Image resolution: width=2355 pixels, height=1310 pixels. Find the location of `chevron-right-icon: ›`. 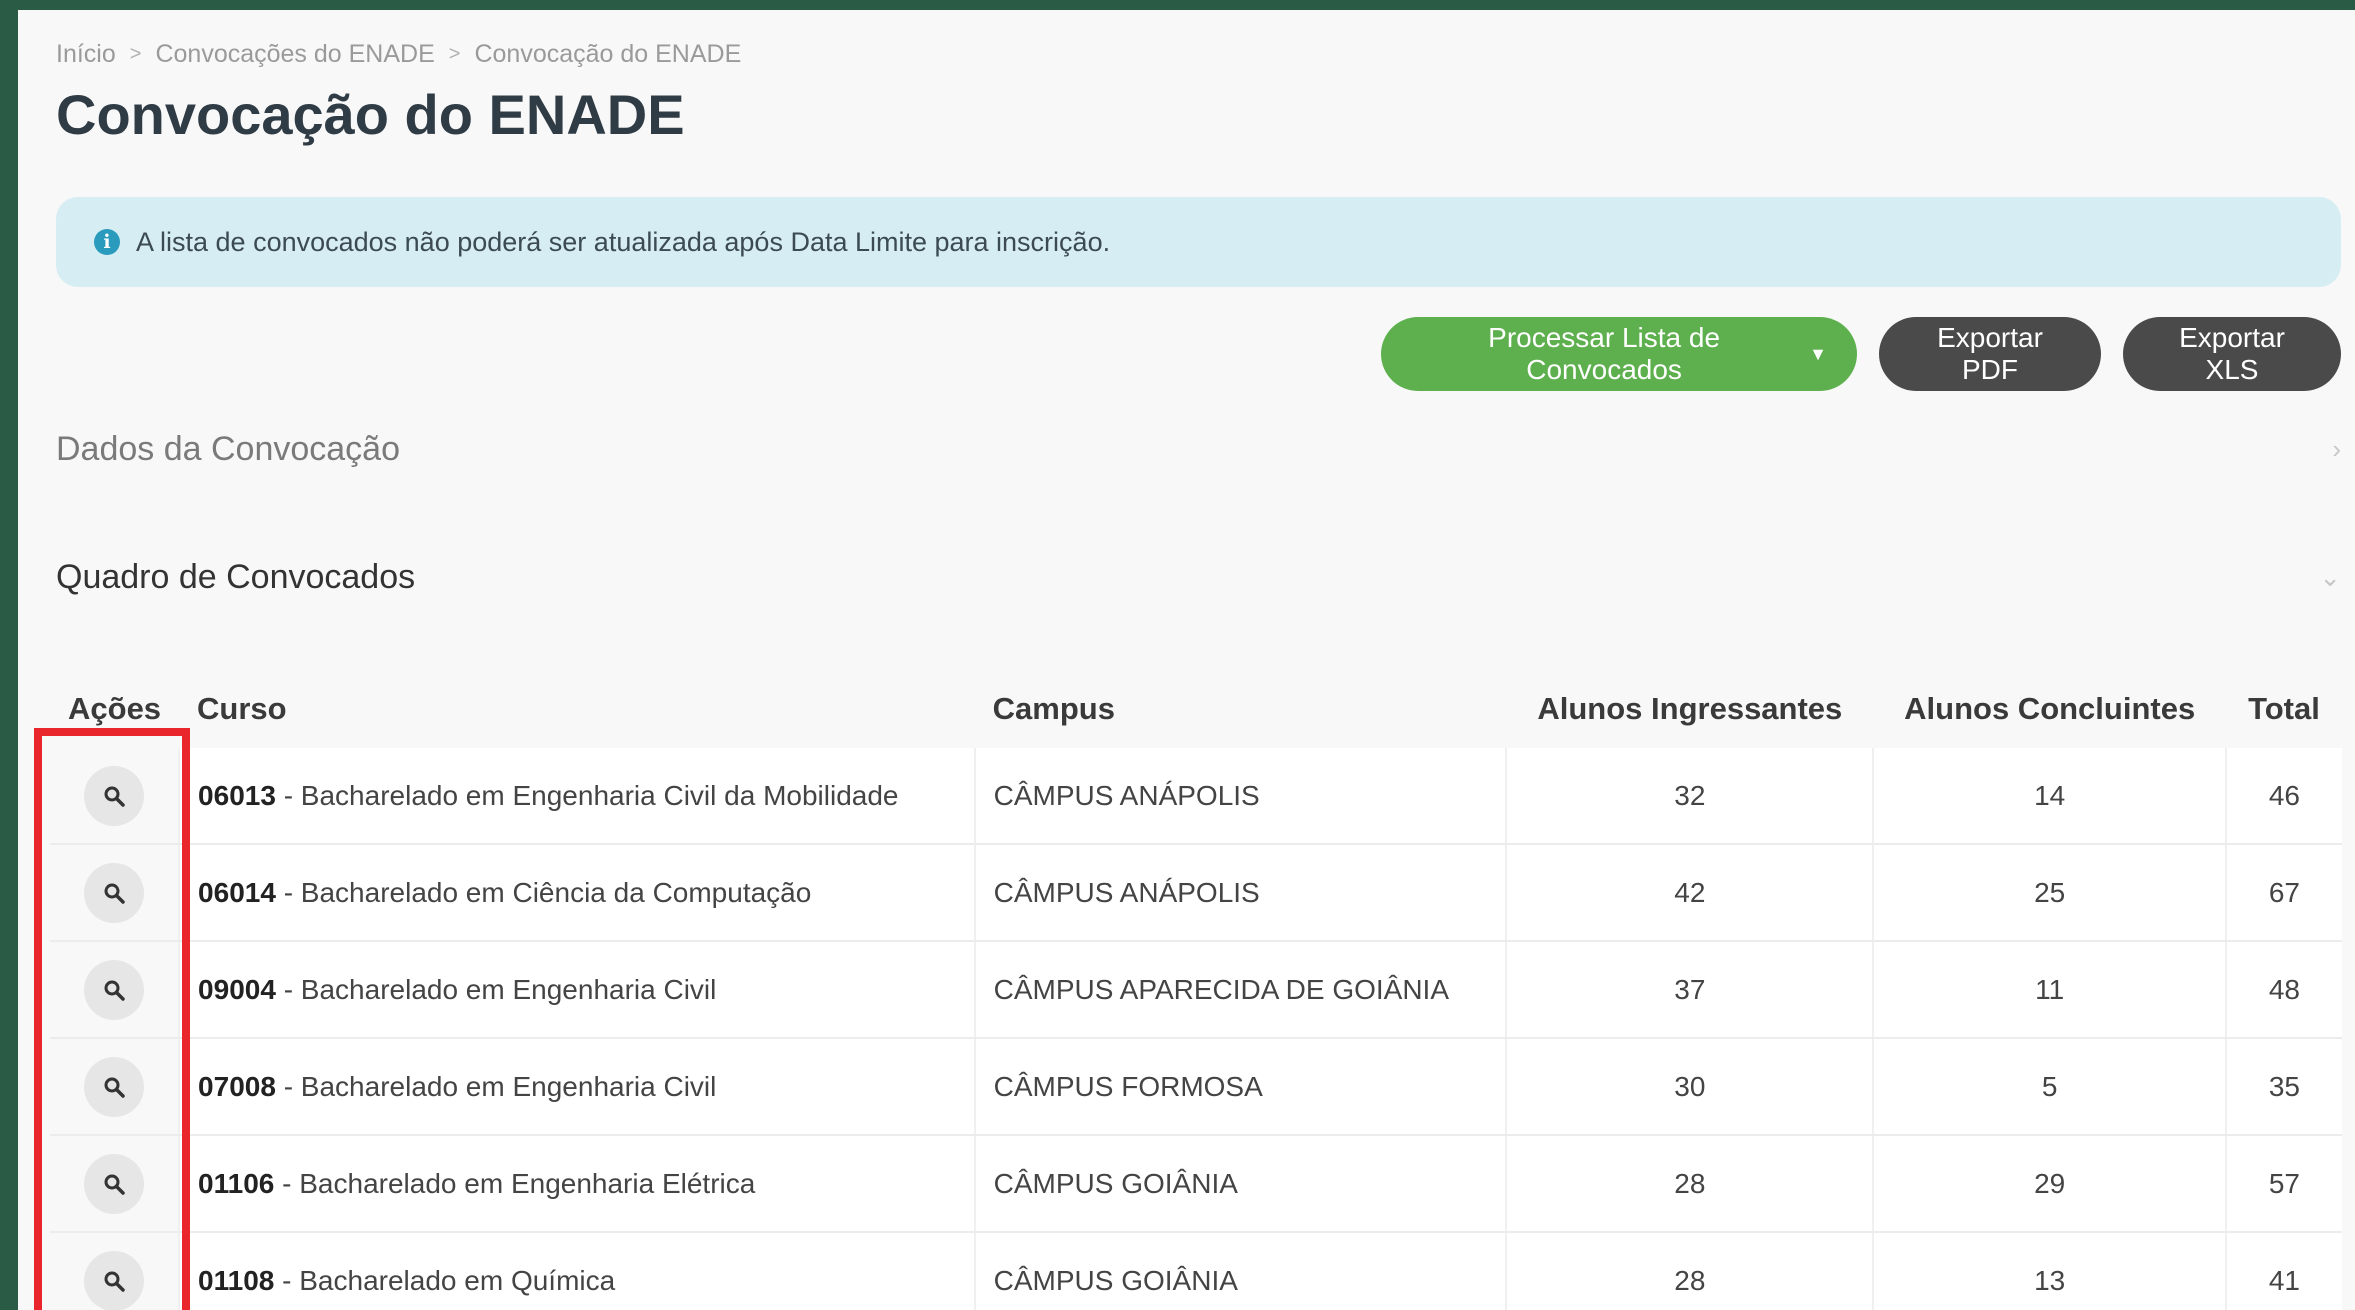

chevron-right-icon: › is located at coordinates (2336, 449).